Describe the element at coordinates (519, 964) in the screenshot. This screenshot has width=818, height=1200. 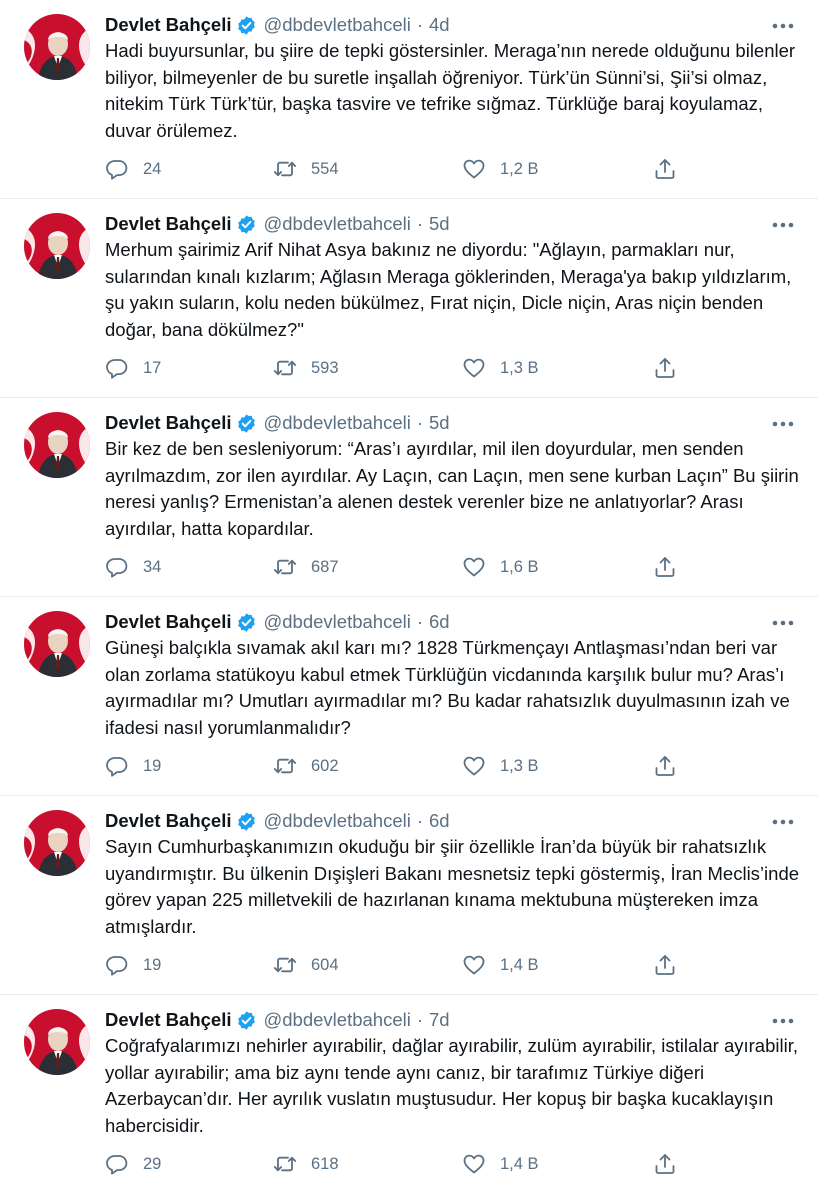
I see `like-count: 1,4 B` at that location.